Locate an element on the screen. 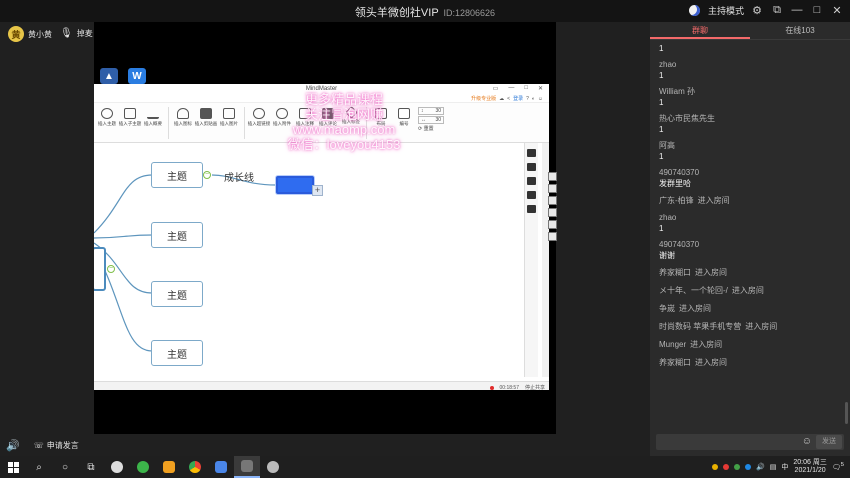  upgrade-link: 升级专业版 is located at coordinates (483, 98).